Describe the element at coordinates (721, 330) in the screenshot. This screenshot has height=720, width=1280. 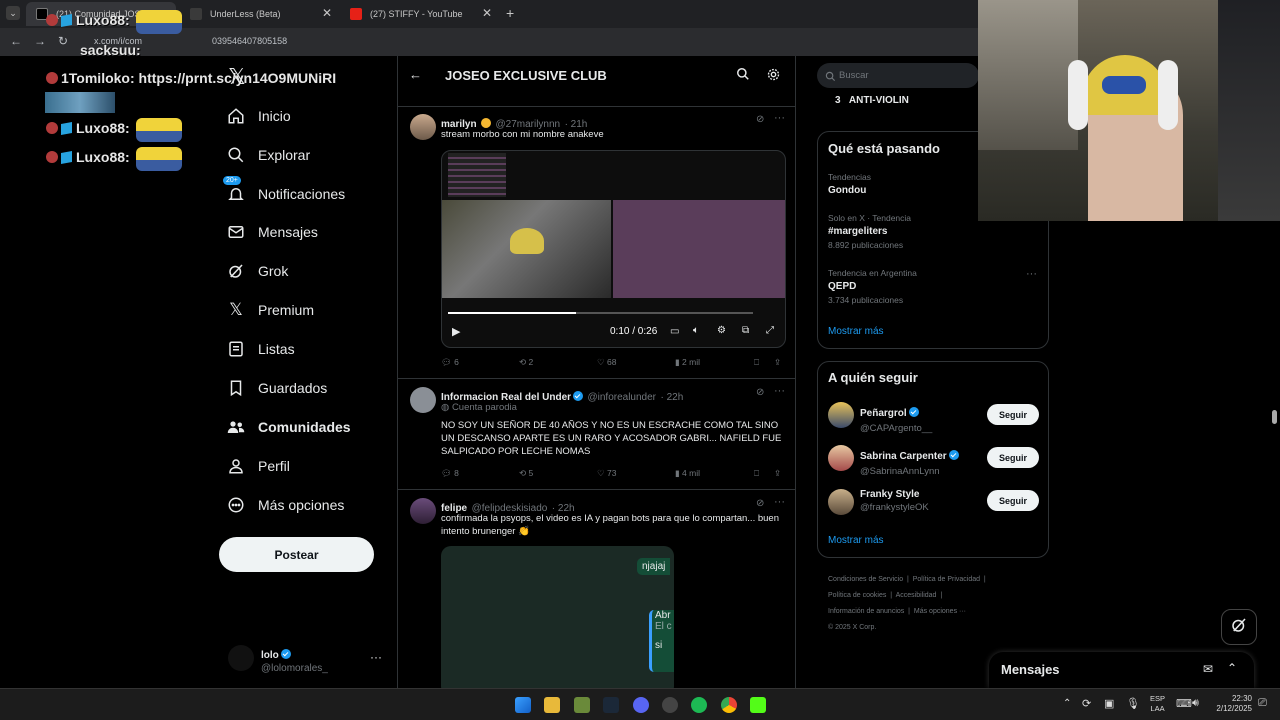
I see `settings-gear-icon: ⚙` at that location.